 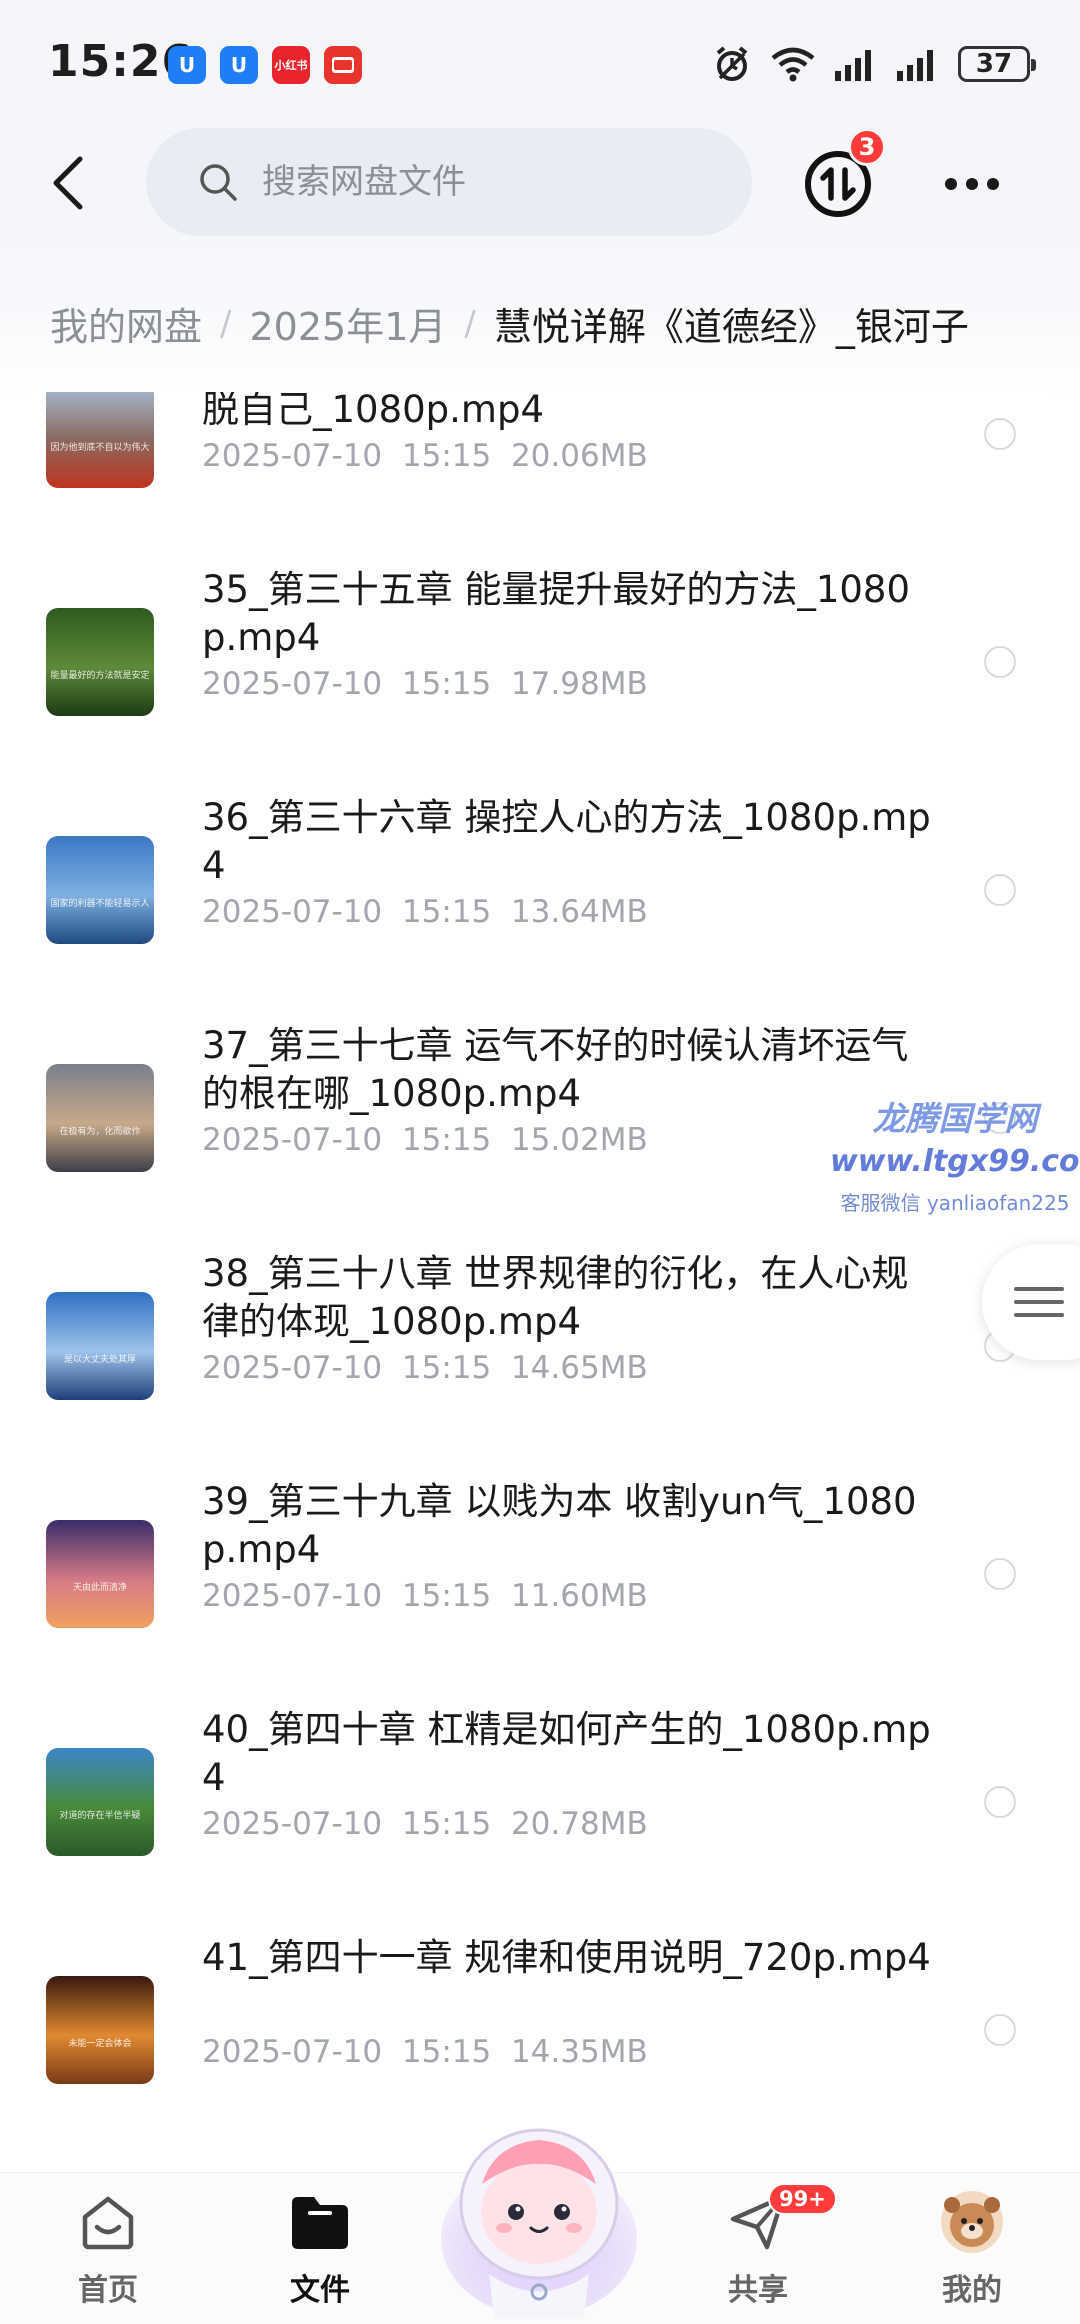 I want to click on file-size: 17.98MB, so click(x=579, y=684).